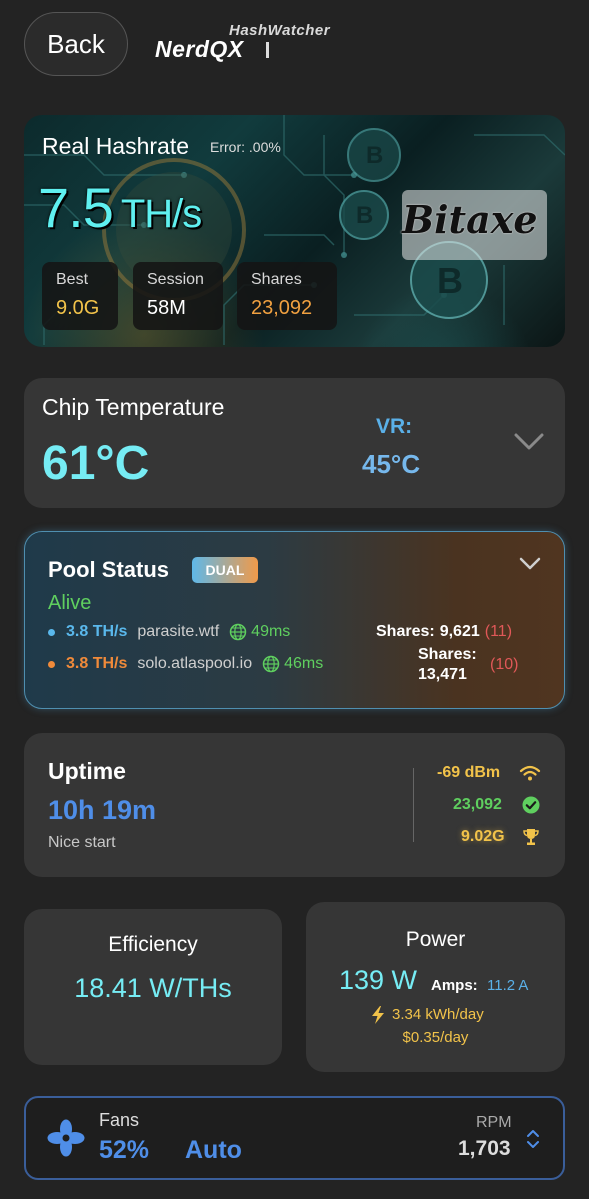  Describe the element at coordinates (178, 631) in the screenshot. I see `pool-host: parasite.wtf` at that location.